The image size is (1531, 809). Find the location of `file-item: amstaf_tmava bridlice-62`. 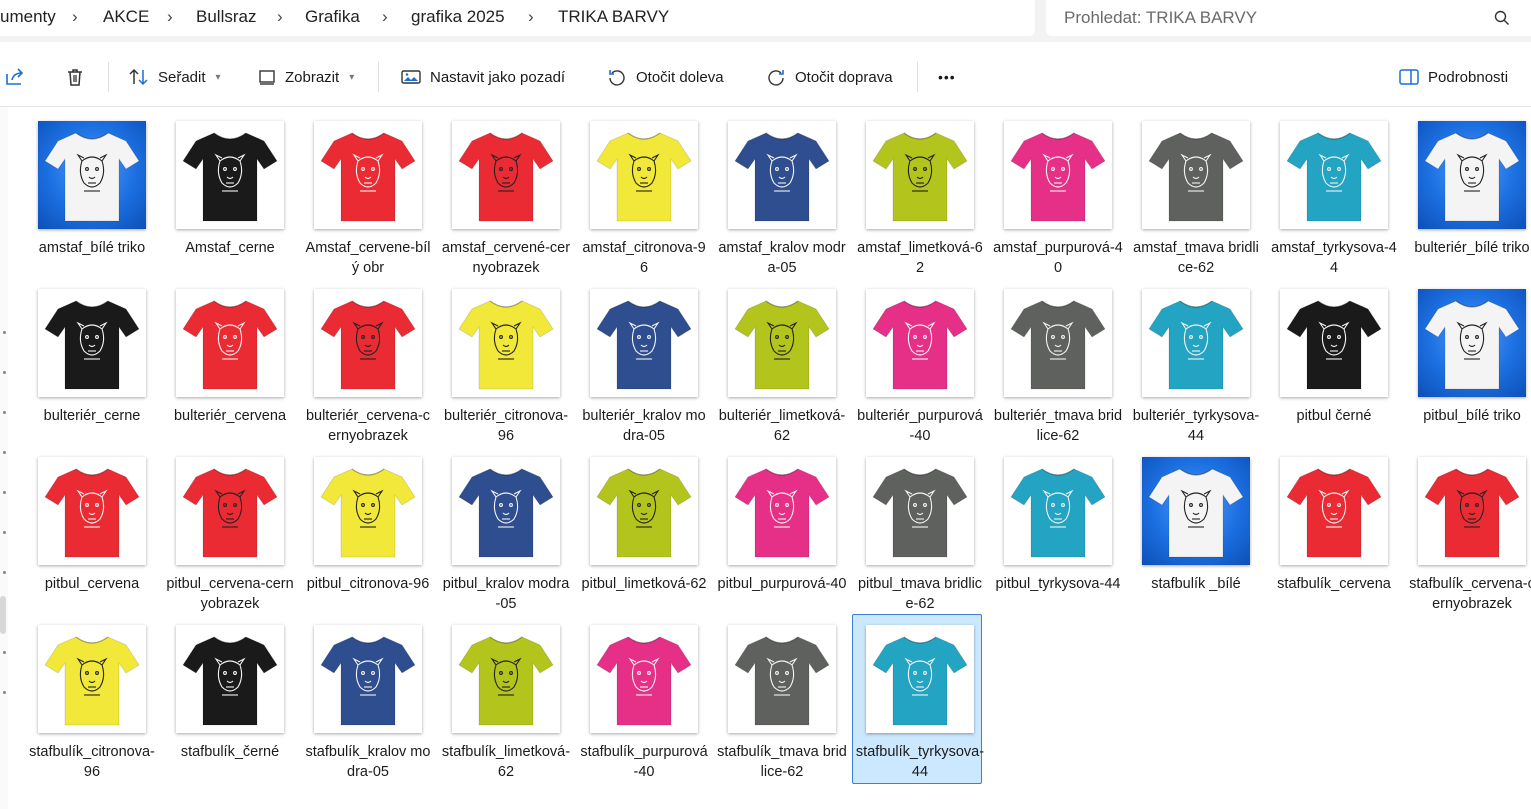

file-item: amstaf_tmava bridlice-62 is located at coordinates (1196, 197).